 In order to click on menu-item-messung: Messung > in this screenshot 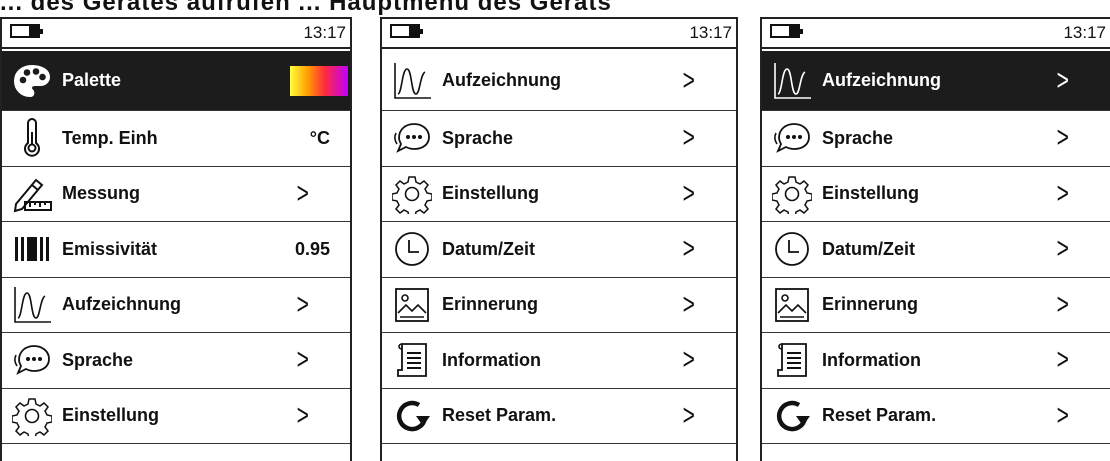, I will do `click(176, 194)`.